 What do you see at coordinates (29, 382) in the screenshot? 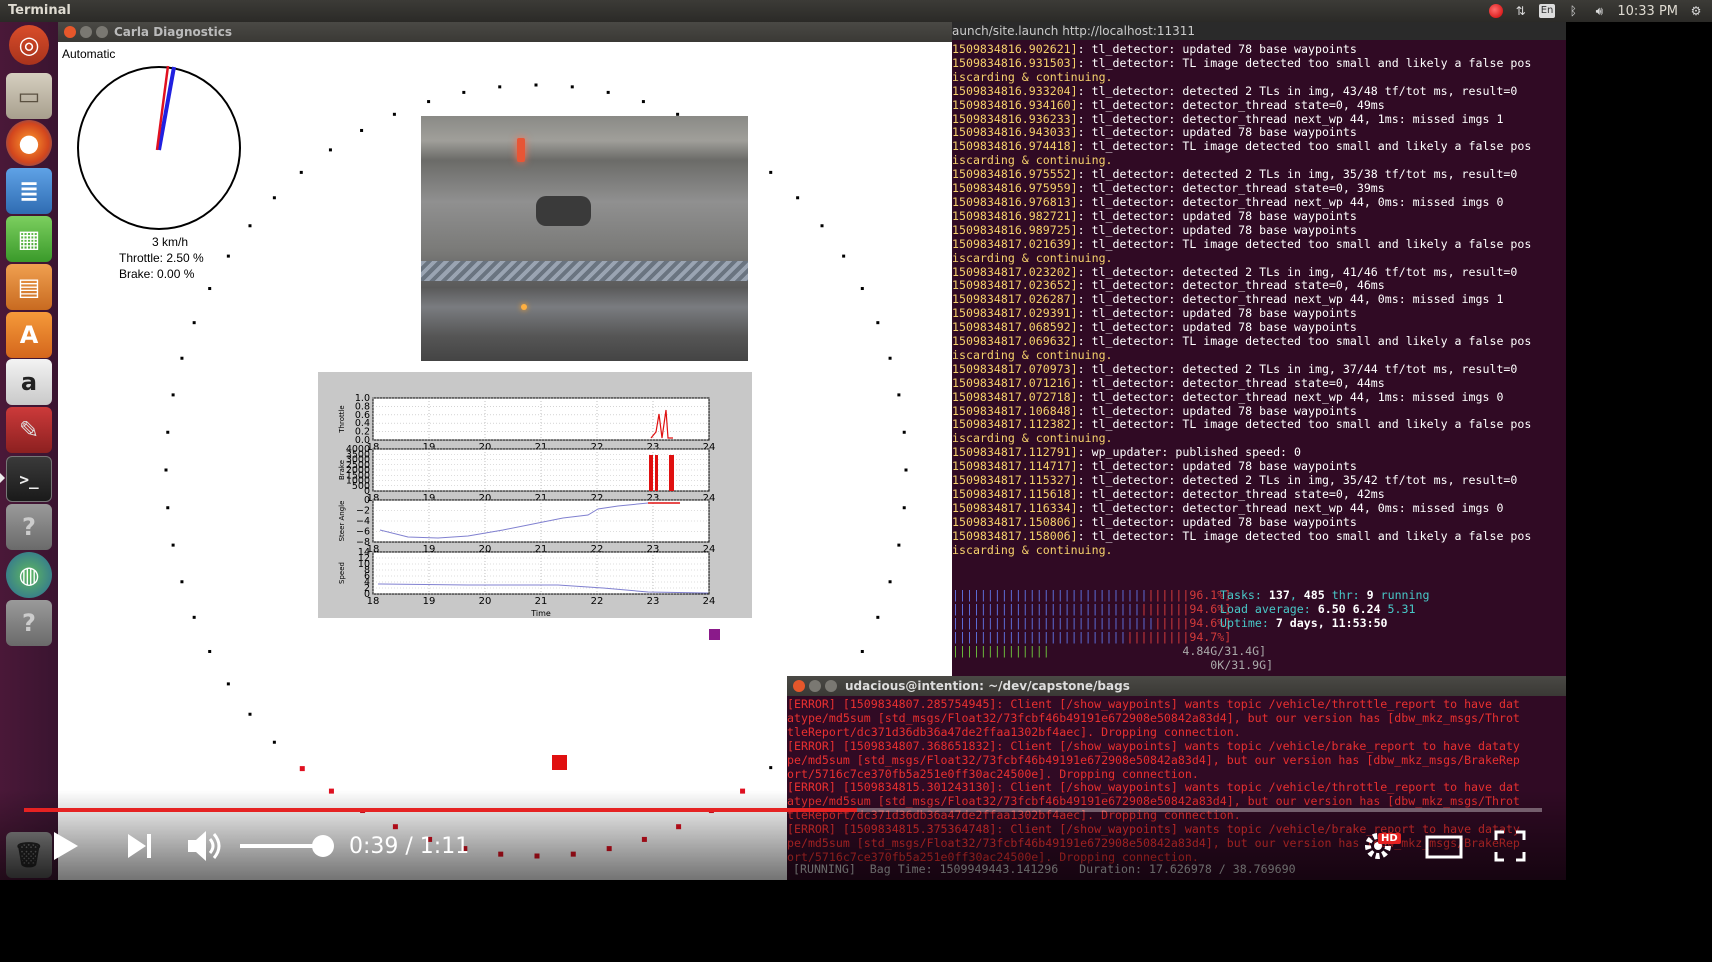
I see `amazon-icon: a` at bounding box center [29, 382].